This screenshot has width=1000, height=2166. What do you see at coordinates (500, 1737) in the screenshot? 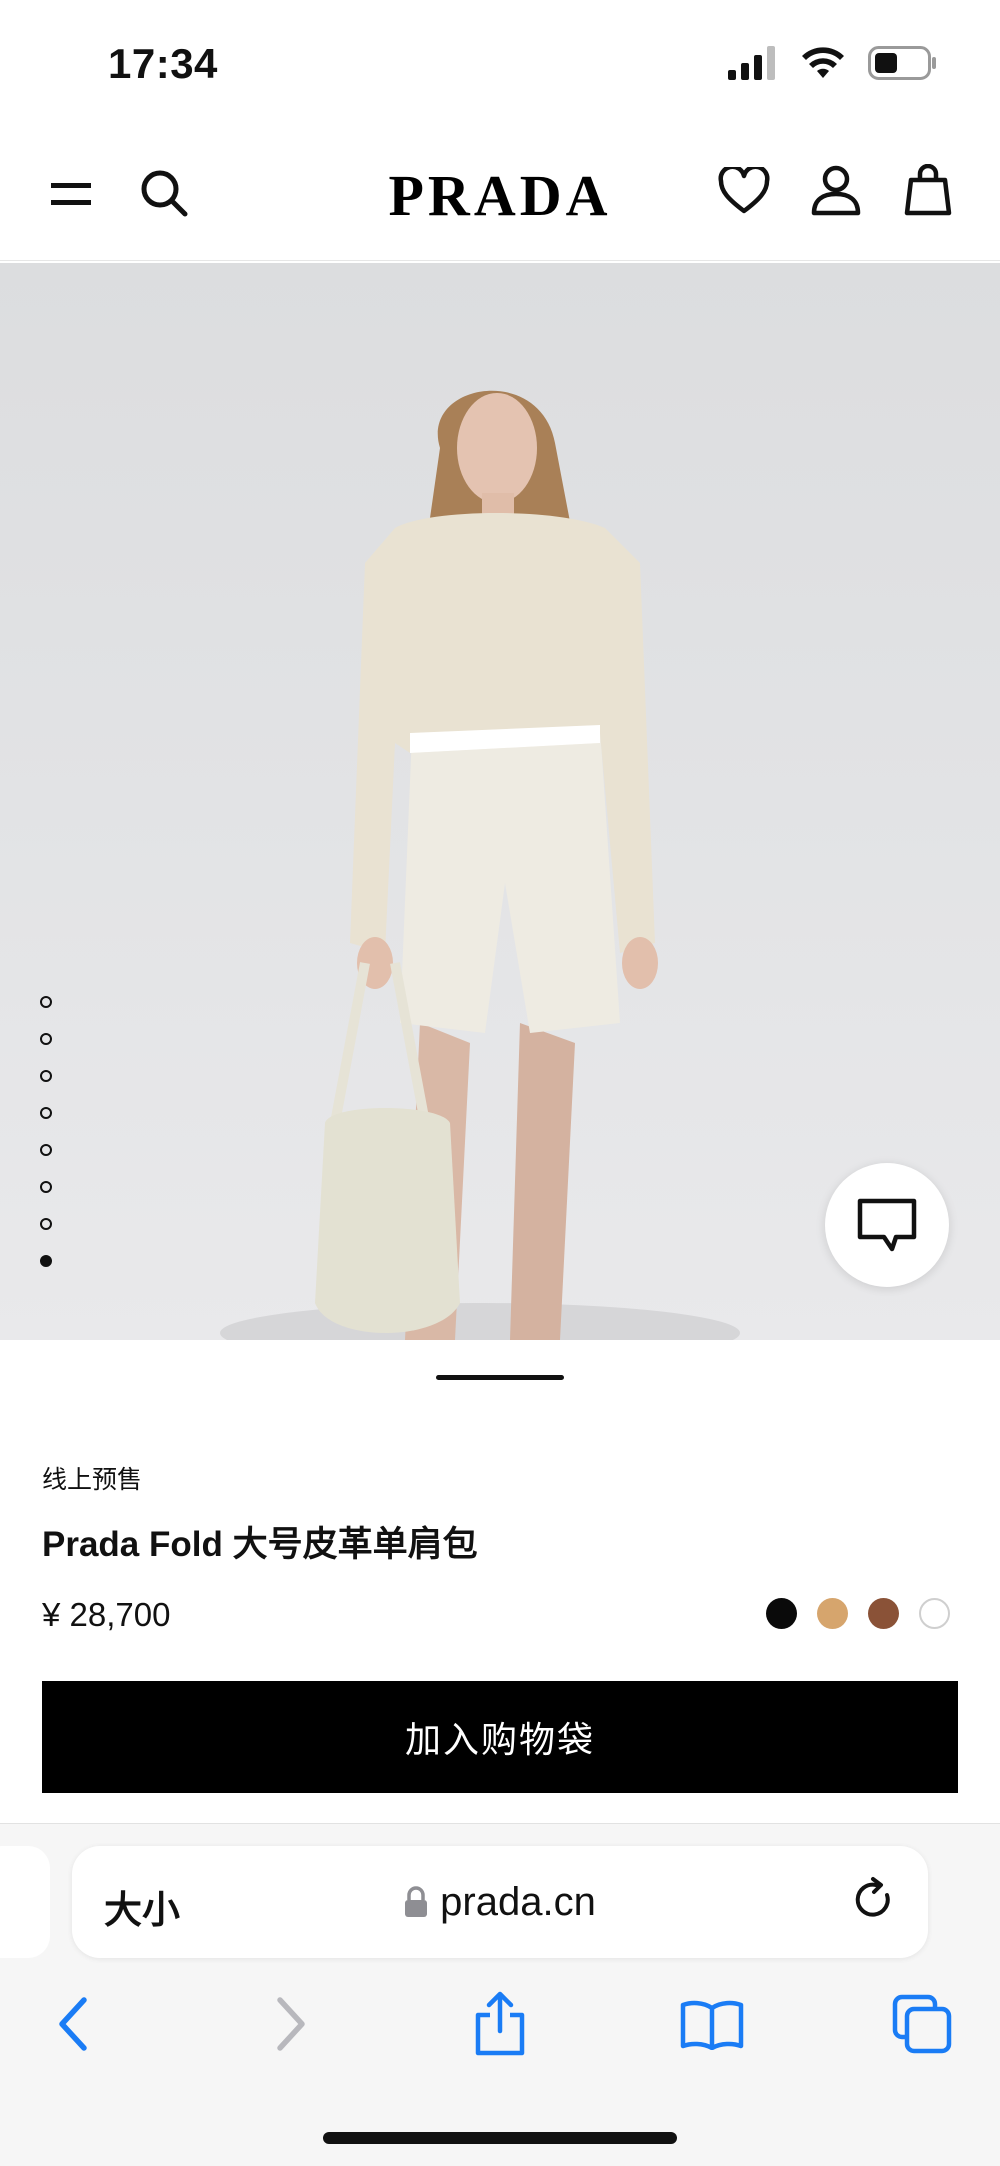
I see `add-to-bag-button: 加入购物袋` at bounding box center [500, 1737].